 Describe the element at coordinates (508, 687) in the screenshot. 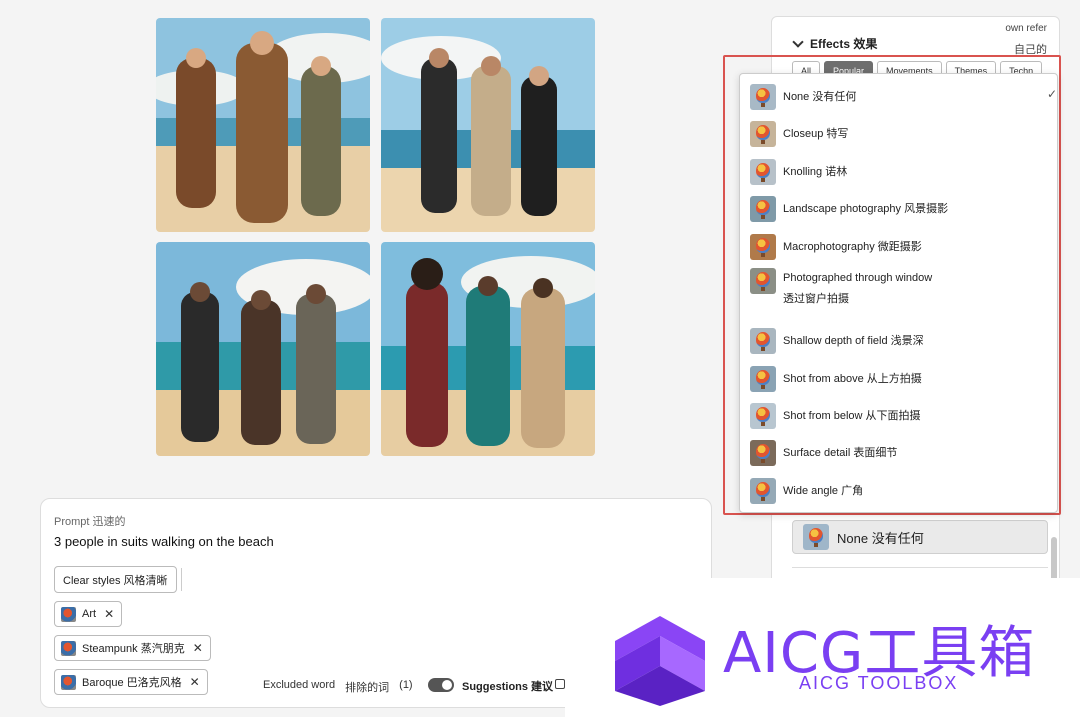

I see `suggestions-label: Suggestions 建议` at that location.